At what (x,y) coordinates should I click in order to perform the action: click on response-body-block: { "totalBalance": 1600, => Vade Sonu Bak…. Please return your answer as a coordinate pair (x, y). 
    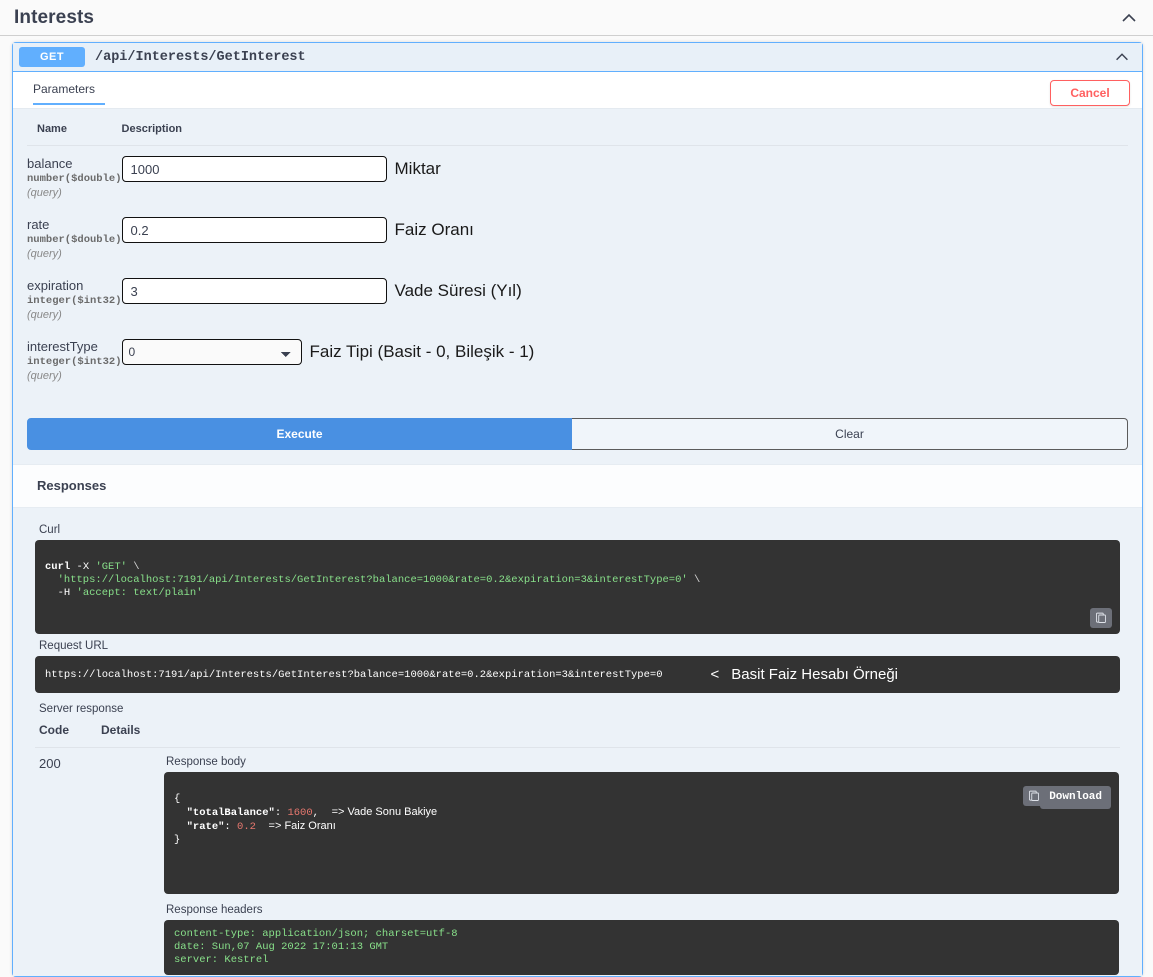
    Looking at the image, I should click on (641, 833).